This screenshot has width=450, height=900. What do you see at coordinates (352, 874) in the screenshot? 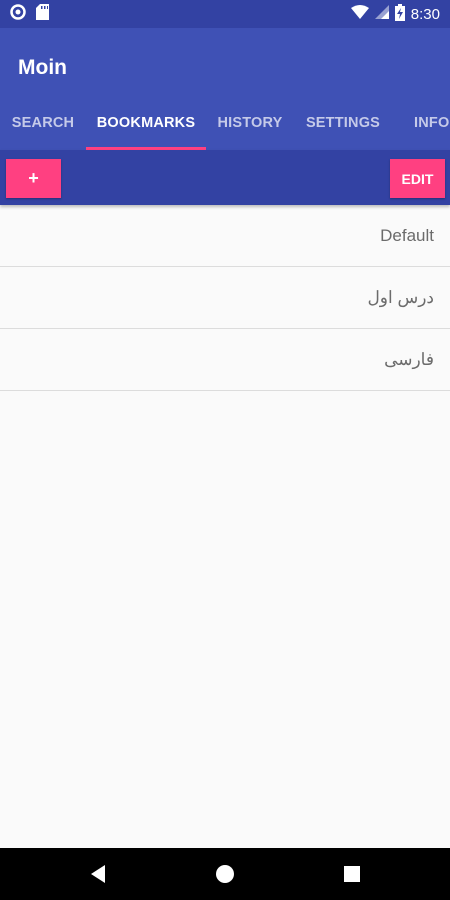
I see `recents-icon` at bounding box center [352, 874].